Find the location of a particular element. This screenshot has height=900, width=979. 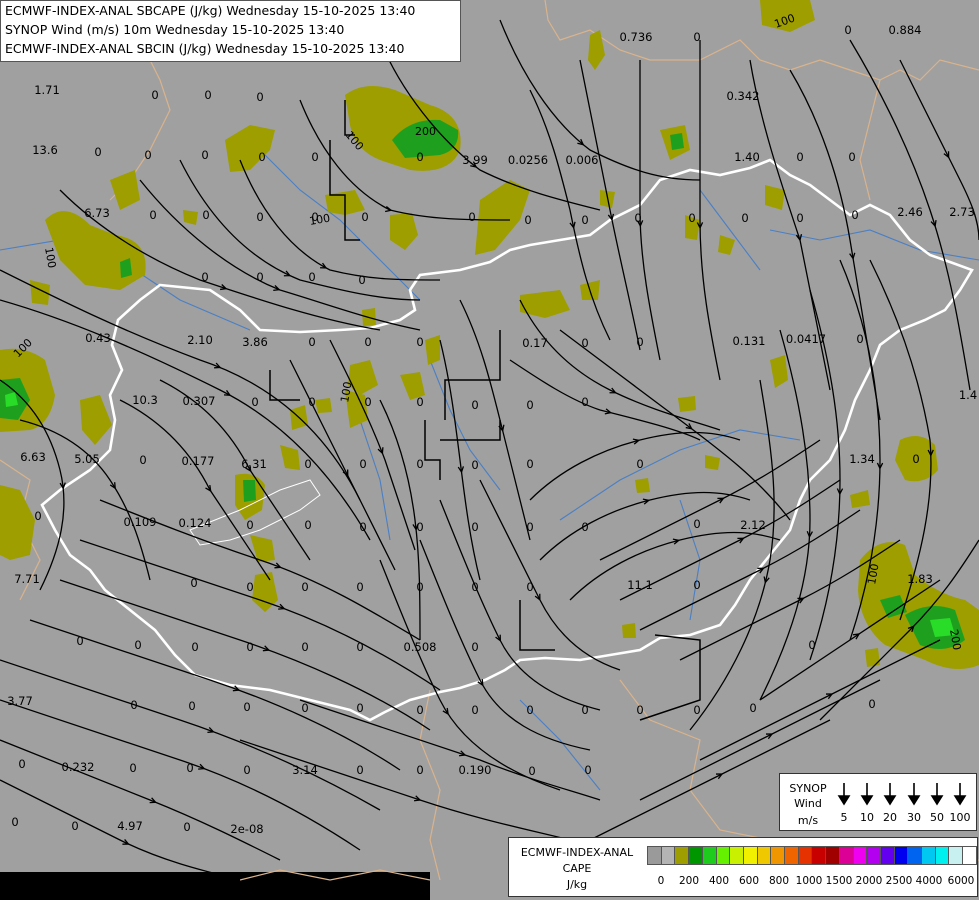

station-value-label: 0.307 is located at coordinates (199, 401).